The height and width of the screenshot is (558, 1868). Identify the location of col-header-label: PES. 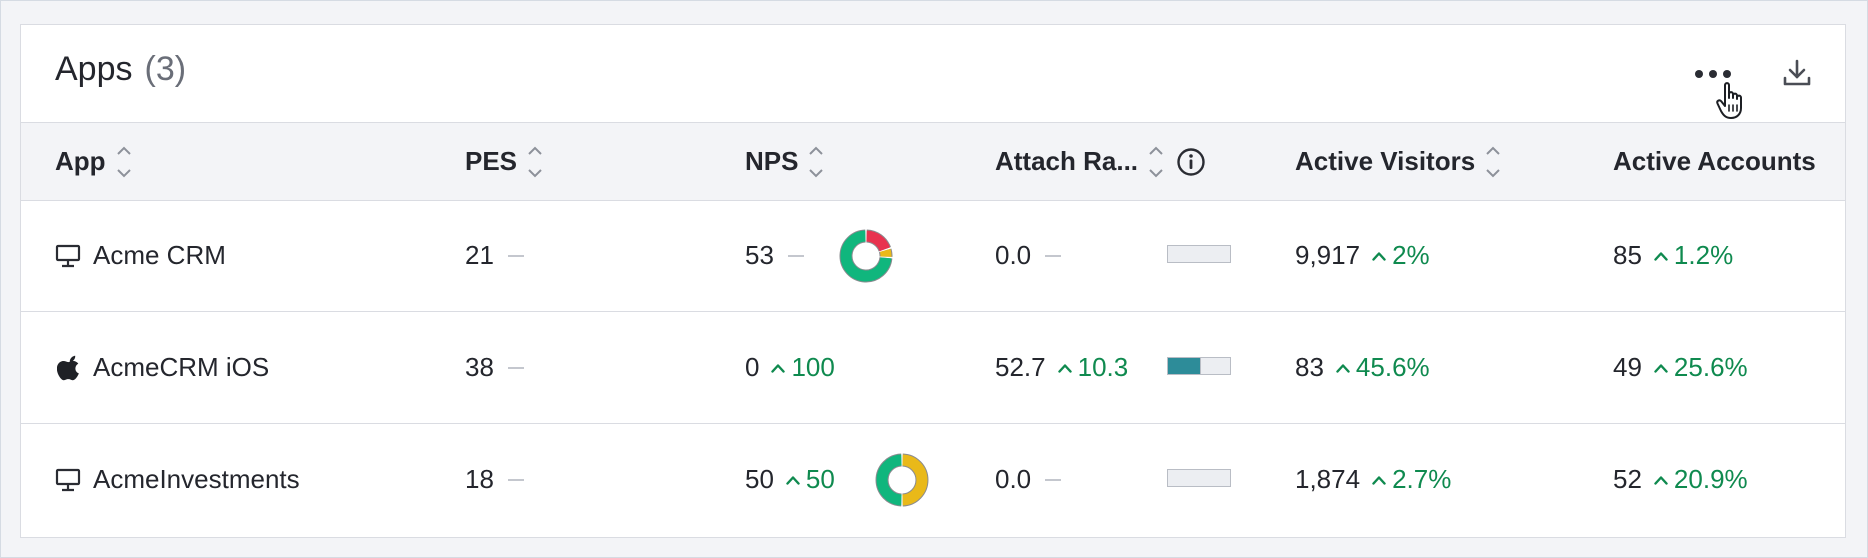
(491, 161).